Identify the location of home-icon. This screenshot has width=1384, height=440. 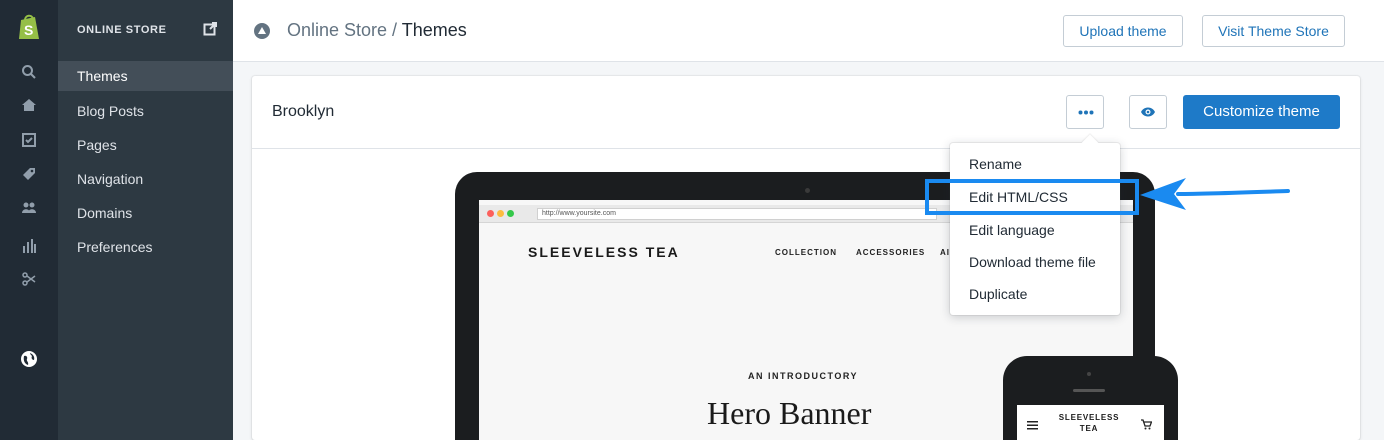
(29, 105).